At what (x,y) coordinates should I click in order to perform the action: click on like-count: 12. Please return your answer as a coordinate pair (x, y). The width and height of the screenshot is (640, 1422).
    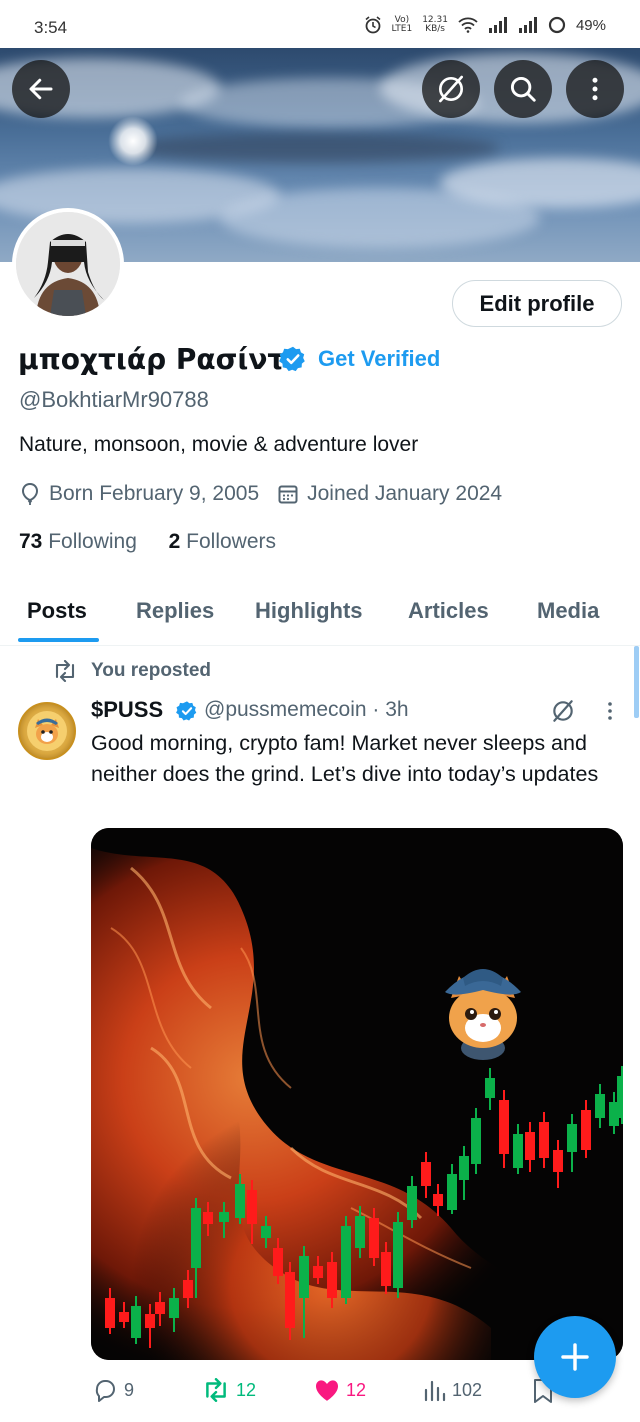
    Looking at the image, I should click on (356, 1389).